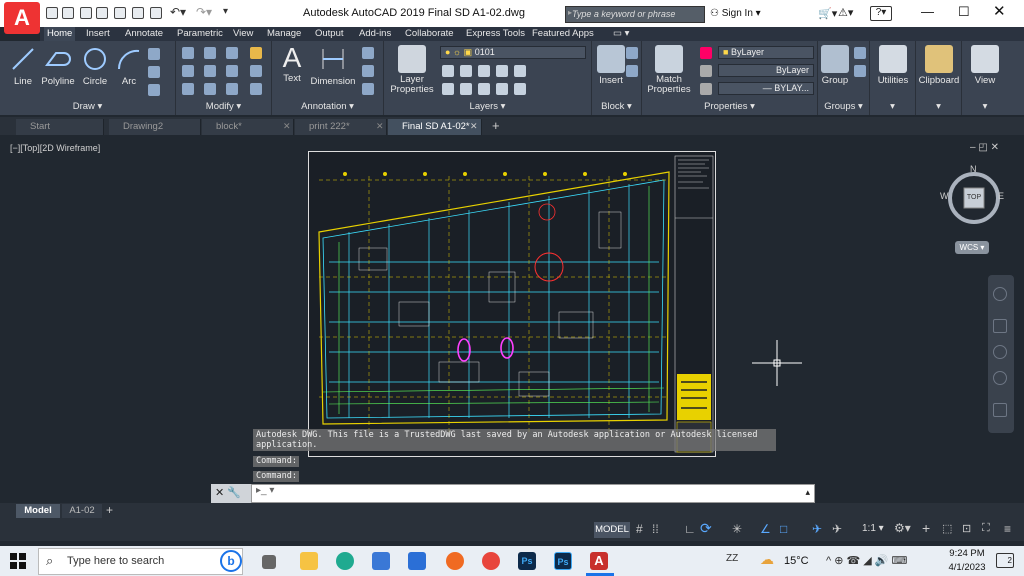 The width and height of the screenshot is (1024, 576). I want to click on help-icon: ?▾, so click(881, 13).